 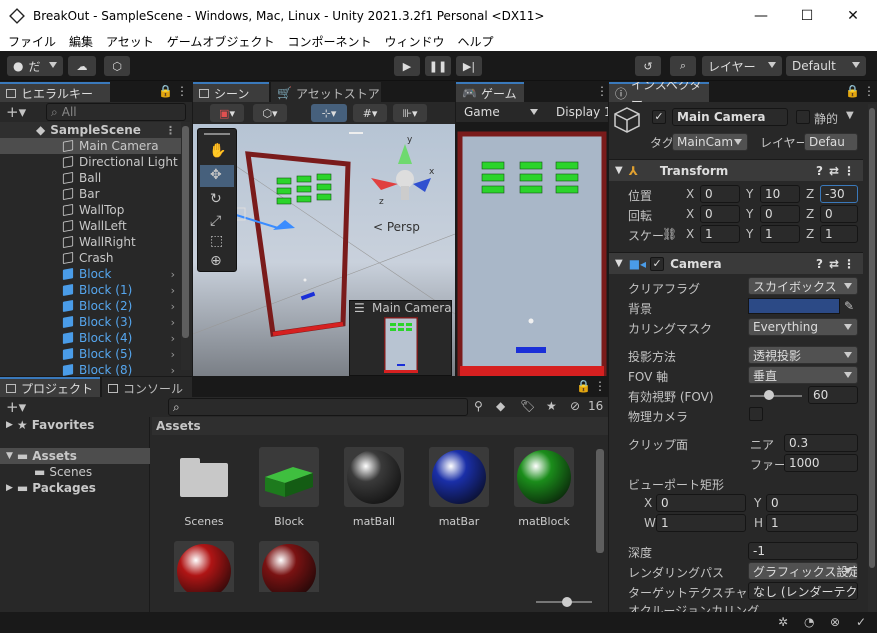 What do you see at coordinates (91, 130) in the screenshot?
I see `scene-root: ◆ SampleScene ⋮` at bounding box center [91, 130].